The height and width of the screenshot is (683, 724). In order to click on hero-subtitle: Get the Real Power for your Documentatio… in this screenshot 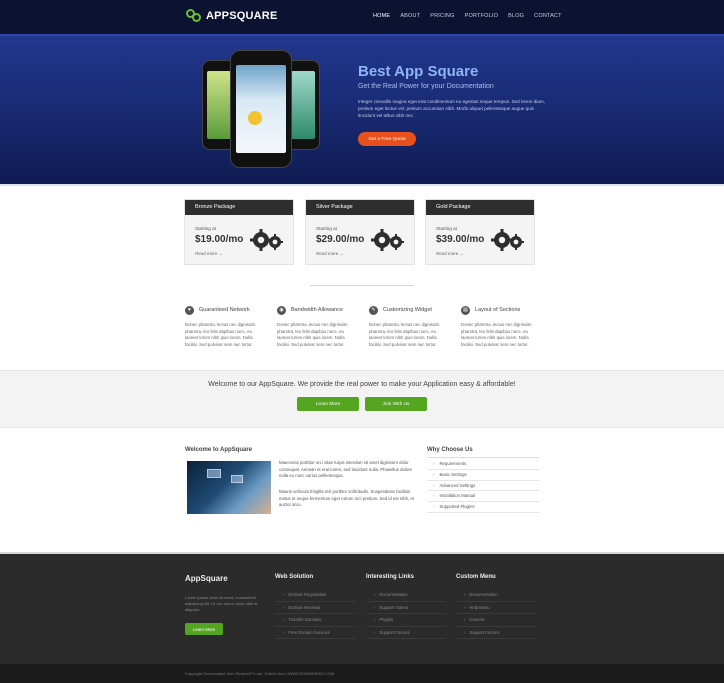, I will do `click(426, 86)`.